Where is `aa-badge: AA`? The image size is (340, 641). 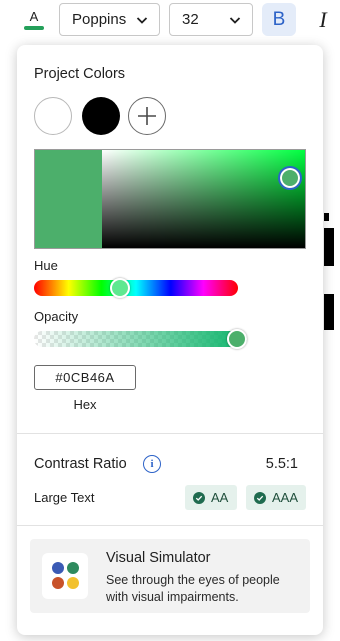 aa-badge: AA is located at coordinates (211, 497).